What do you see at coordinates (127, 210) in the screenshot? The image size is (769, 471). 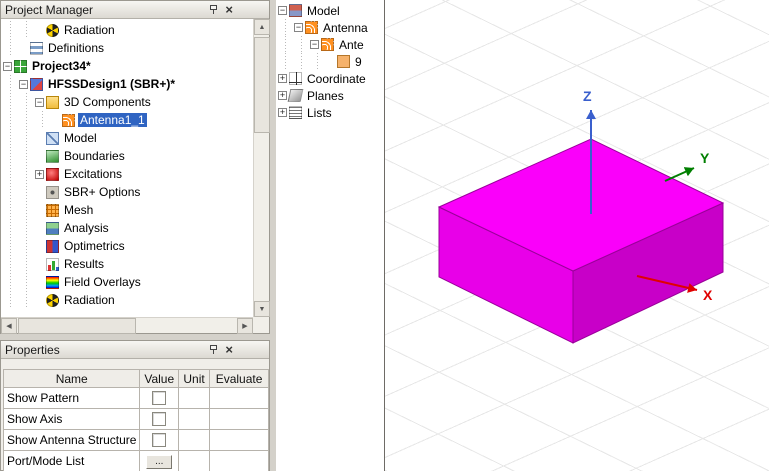 I see `tree-item-mesh: Mesh` at bounding box center [127, 210].